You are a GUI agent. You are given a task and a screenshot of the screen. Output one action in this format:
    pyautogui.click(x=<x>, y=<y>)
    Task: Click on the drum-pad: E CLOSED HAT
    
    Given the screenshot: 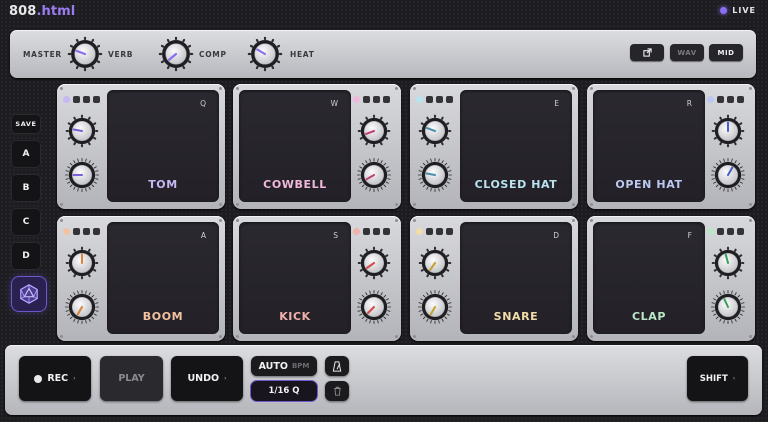 What is the action you would take?
    pyautogui.click(x=516, y=146)
    